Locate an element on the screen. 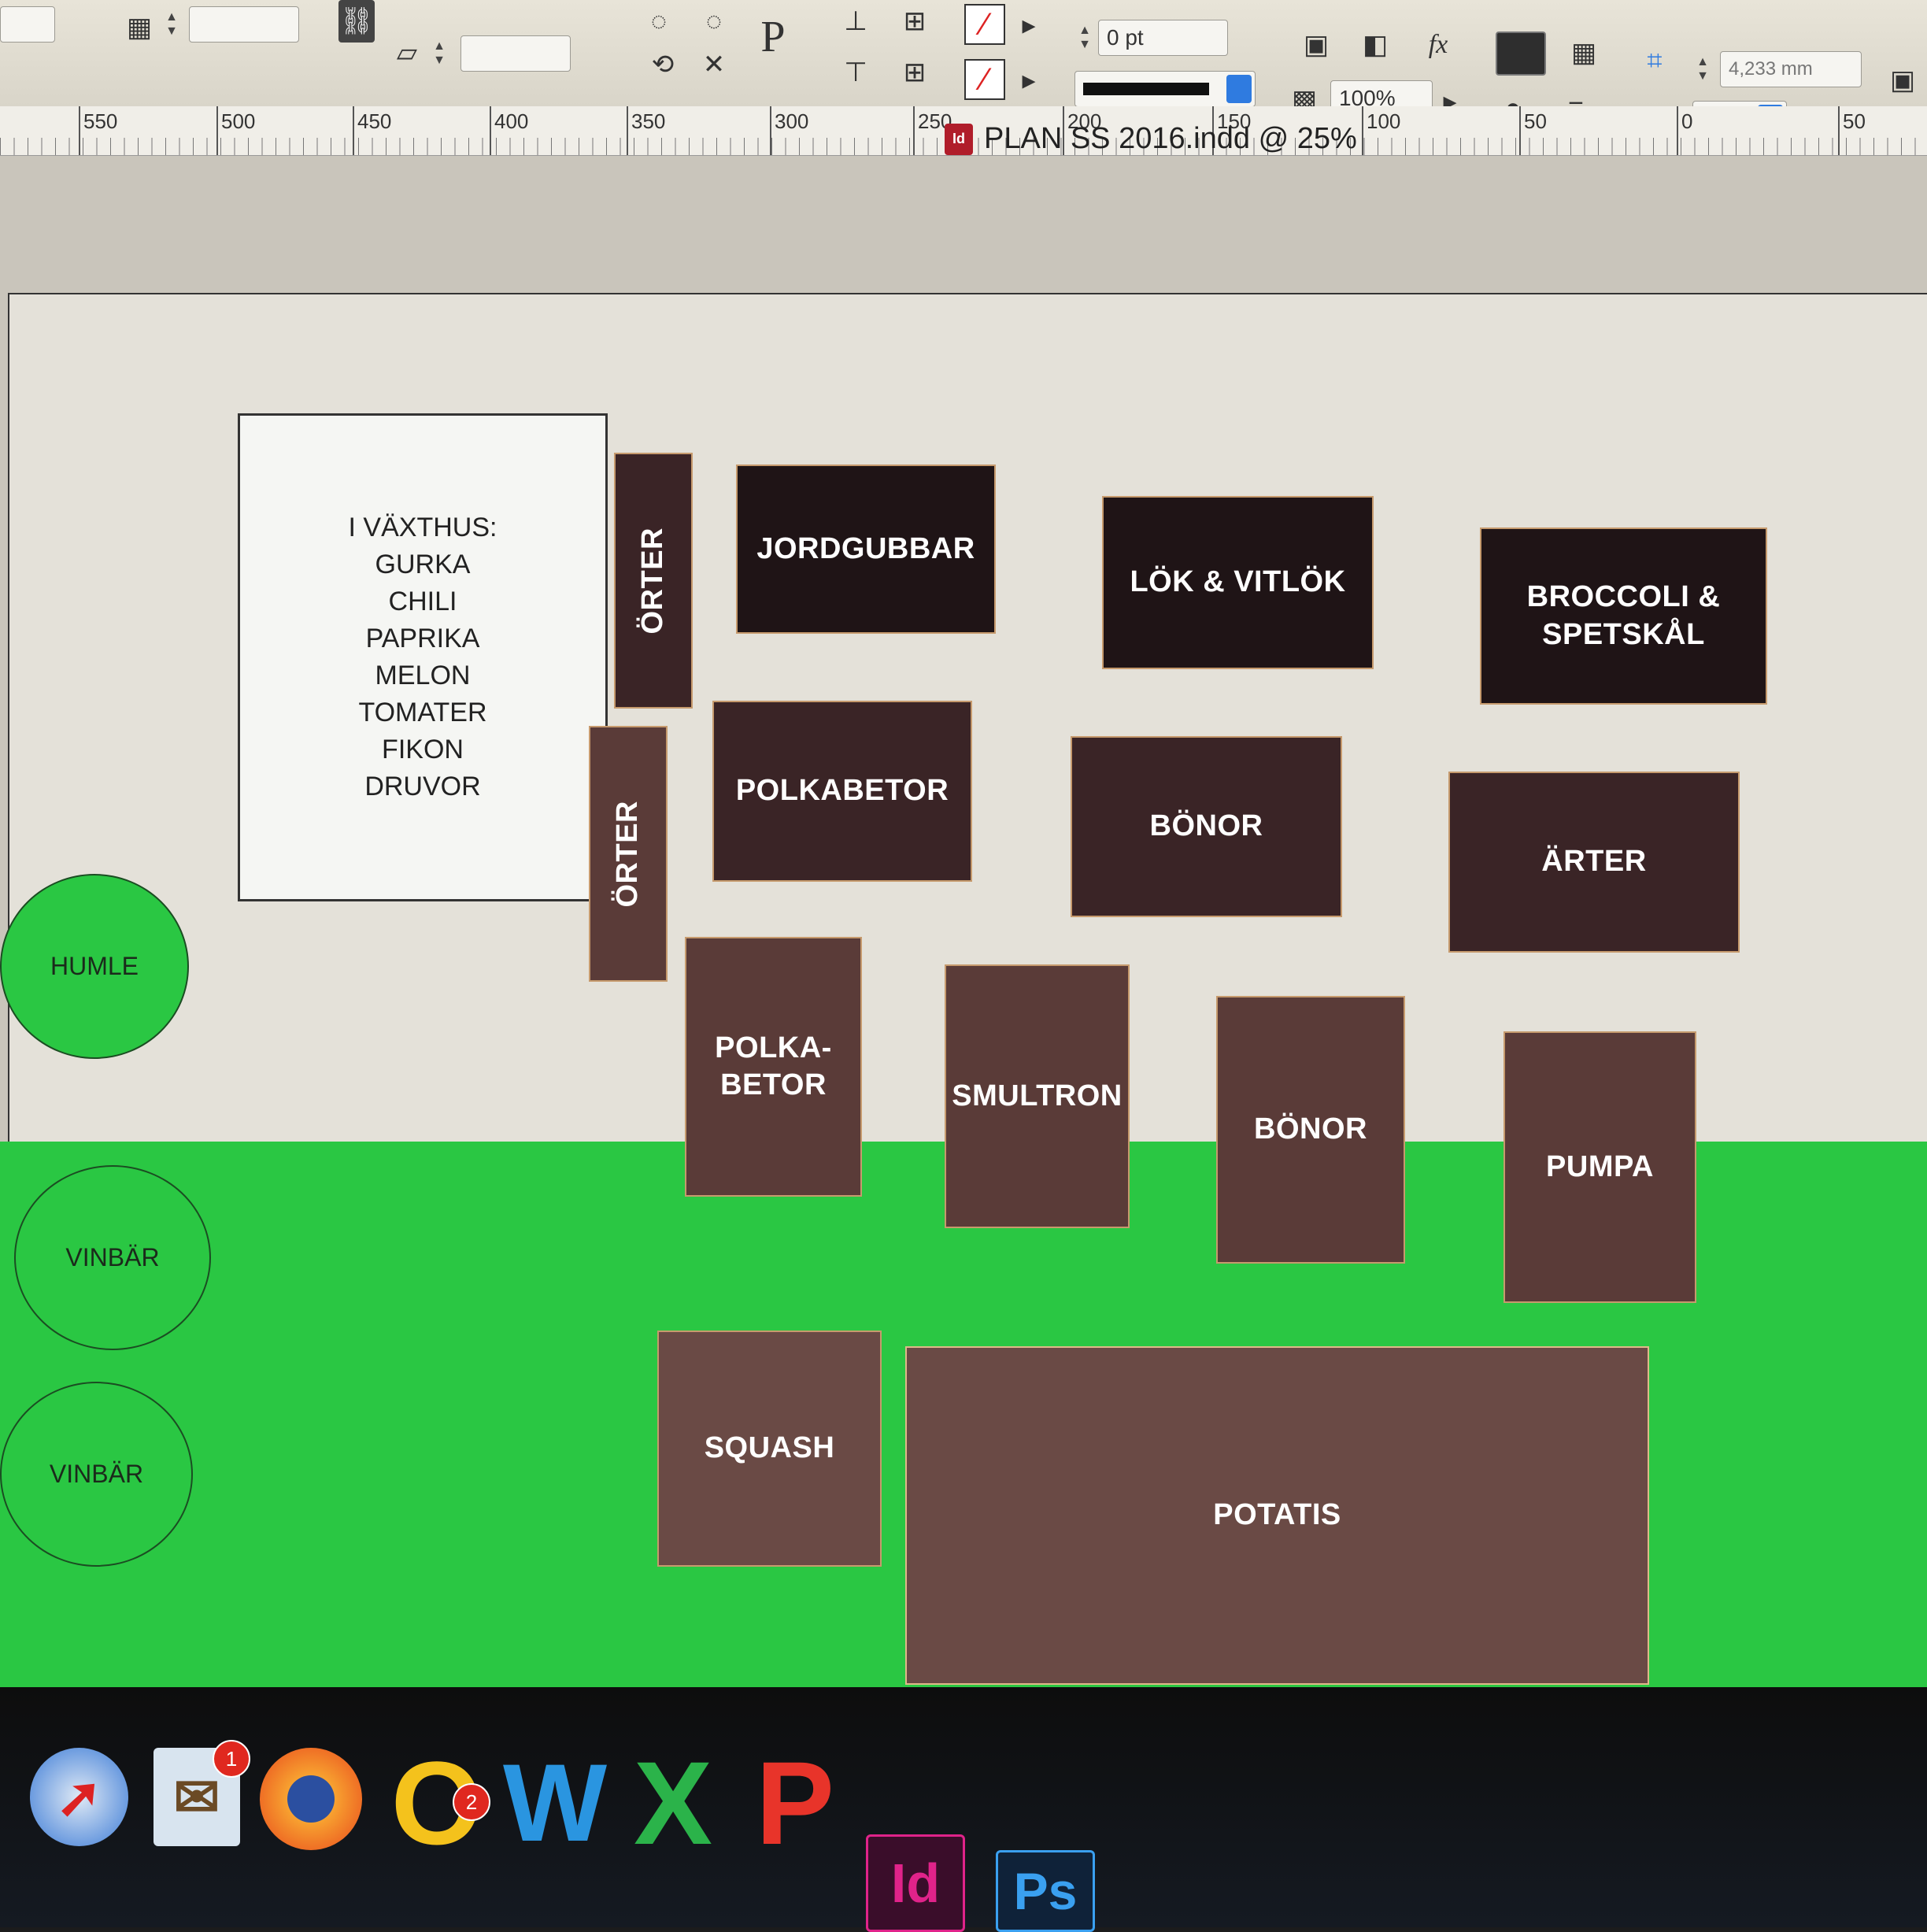 Image resolution: width=1927 pixels, height=1932 pixels. bed-label: BROCCOLI & is located at coordinates (1623, 596).